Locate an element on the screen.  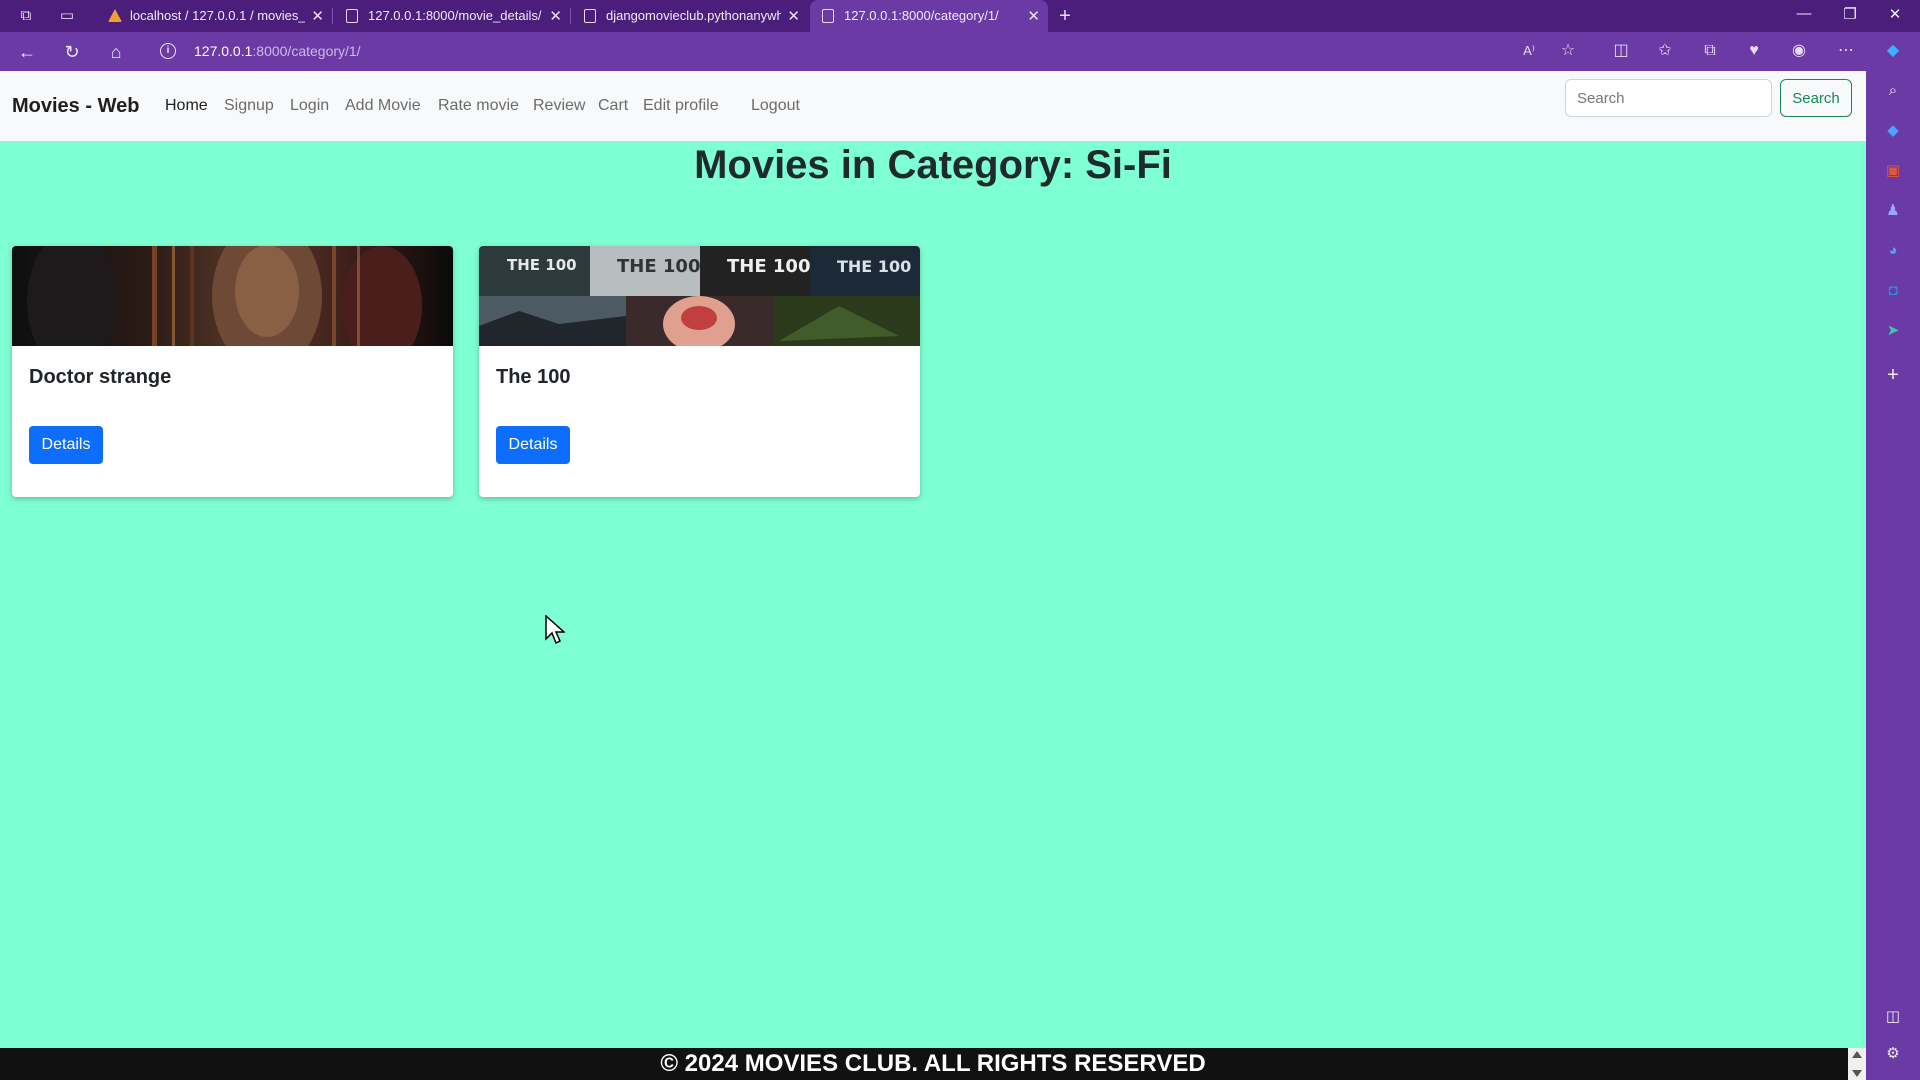
tab-phpmyadmin: localhost / 127.0.0.1 / movies_db ✕ is located at coordinates (214, 16).